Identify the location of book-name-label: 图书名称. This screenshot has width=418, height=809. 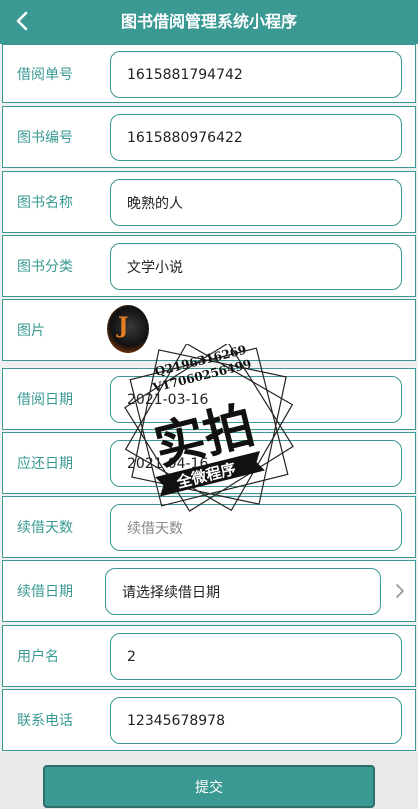
(45, 203).